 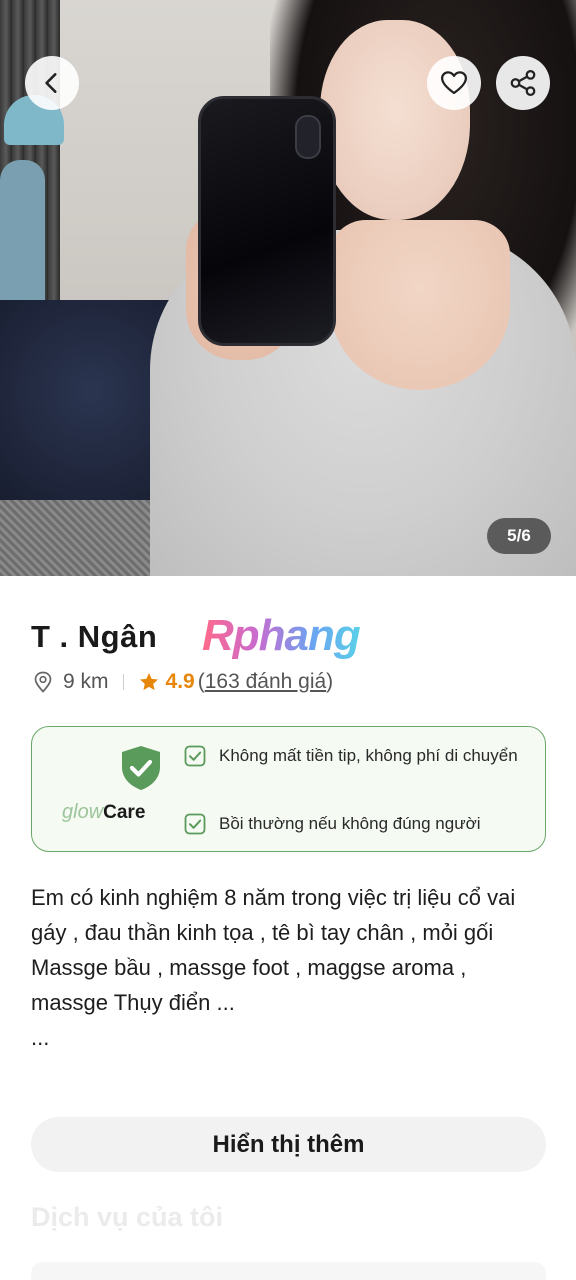 I want to click on photo-counter: 5/6, so click(x=519, y=536).